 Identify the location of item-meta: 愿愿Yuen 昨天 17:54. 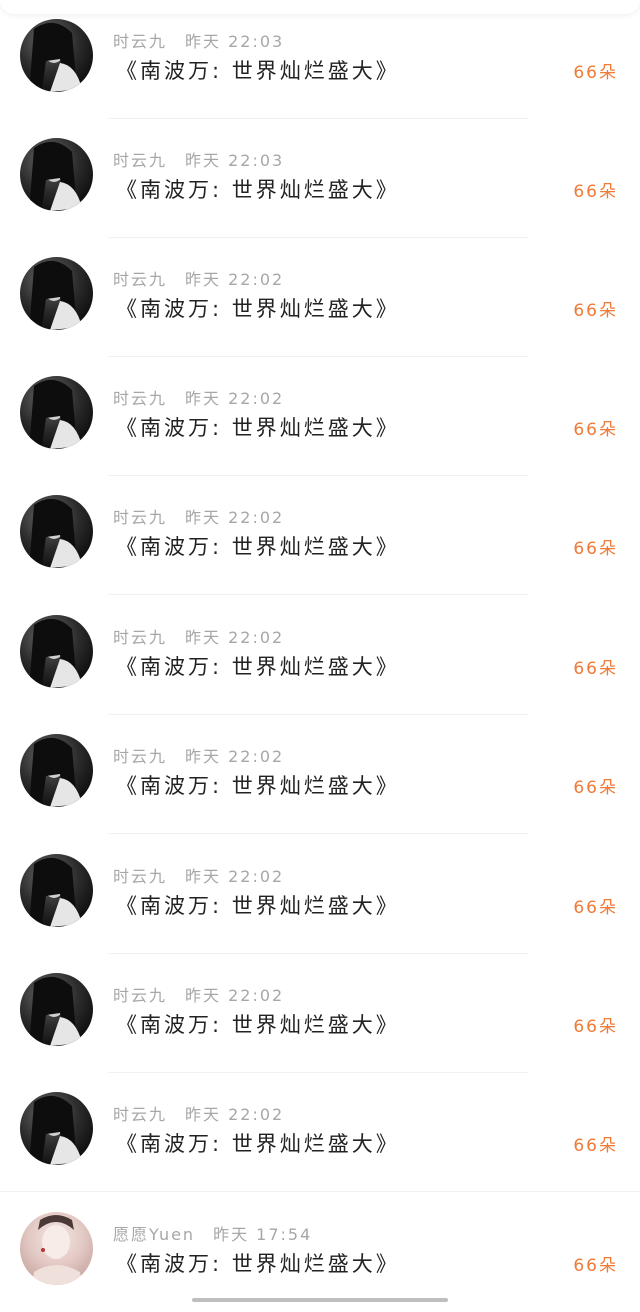
(212, 1233).